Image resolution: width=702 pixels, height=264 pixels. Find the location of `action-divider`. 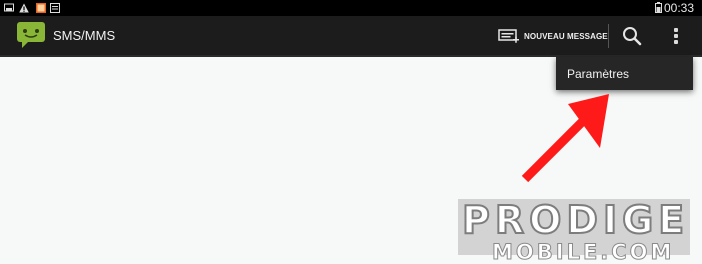

action-divider is located at coordinates (608, 36).